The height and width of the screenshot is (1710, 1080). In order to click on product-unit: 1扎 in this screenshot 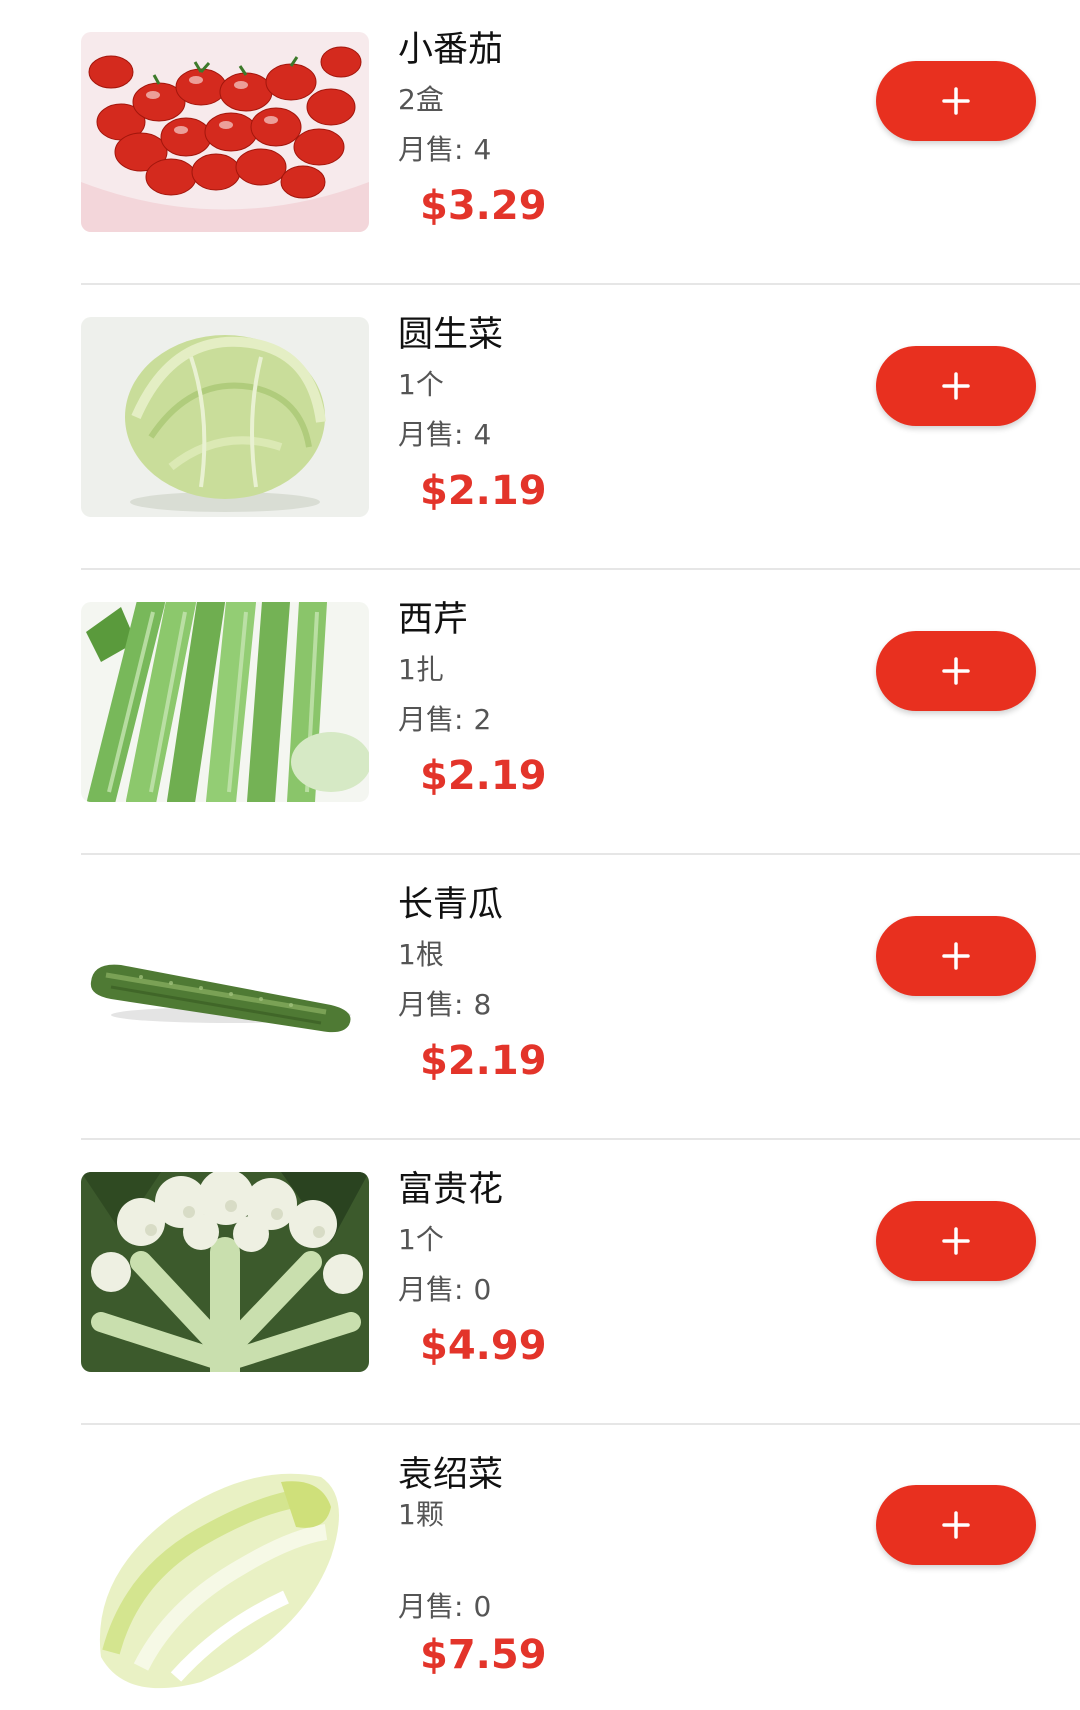, I will do `click(421, 669)`.